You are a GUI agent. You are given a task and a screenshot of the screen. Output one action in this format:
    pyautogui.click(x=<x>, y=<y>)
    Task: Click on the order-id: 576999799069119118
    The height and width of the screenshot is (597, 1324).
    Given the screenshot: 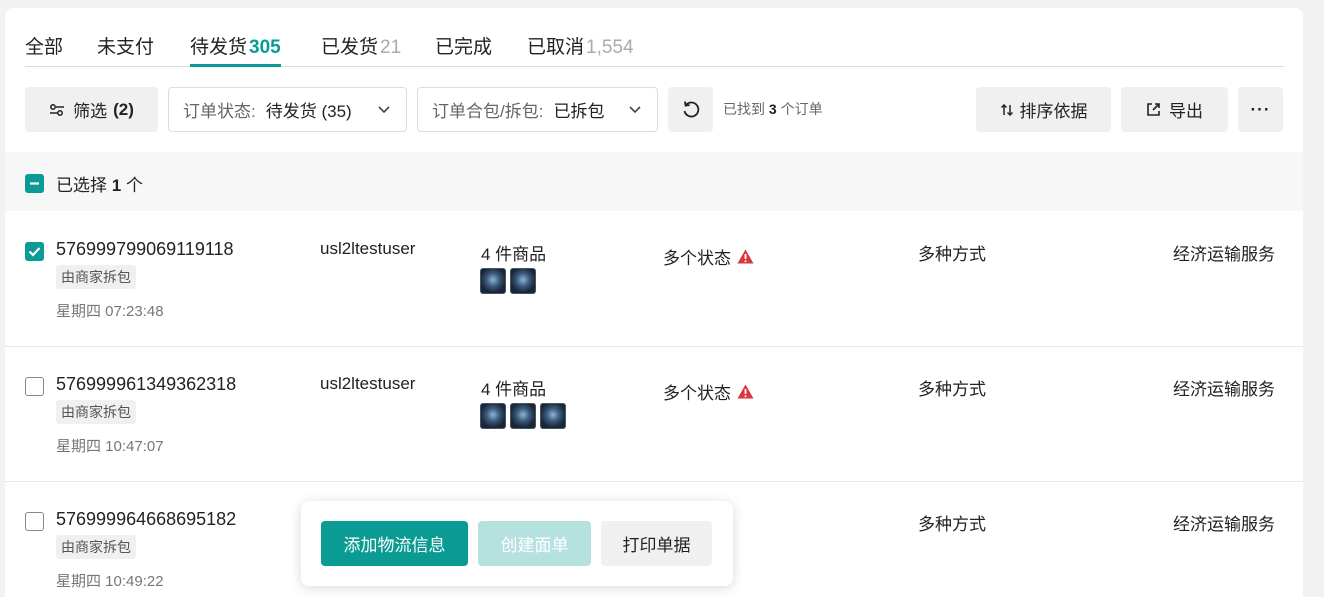 What is the action you would take?
    pyautogui.click(x=145, y=249)
    